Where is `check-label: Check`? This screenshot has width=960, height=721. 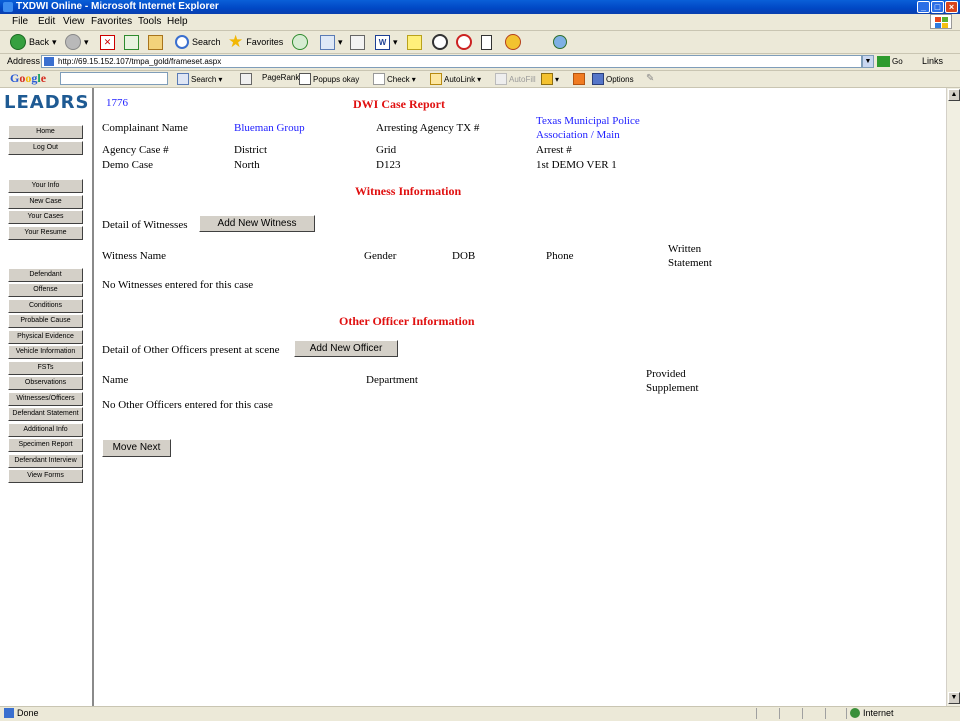 check-label: Check is located at coordinates (398, 79).